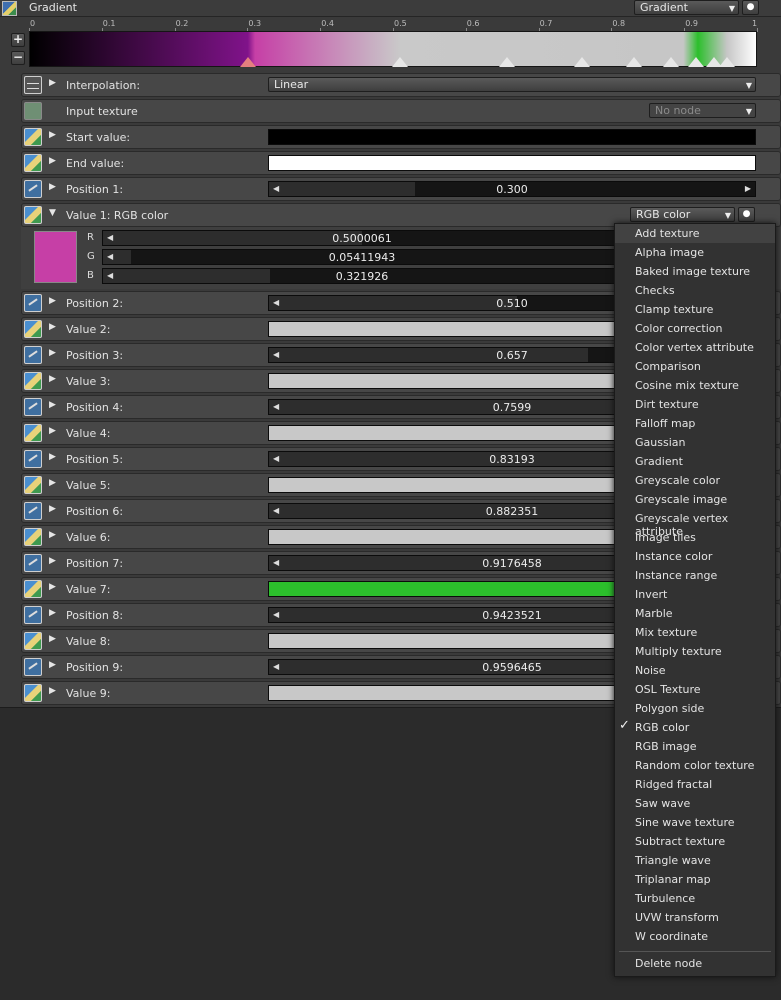 This screenshot has height=1000, width=781. I want to click on ruler-tick-label: 0, so click(33, 23).